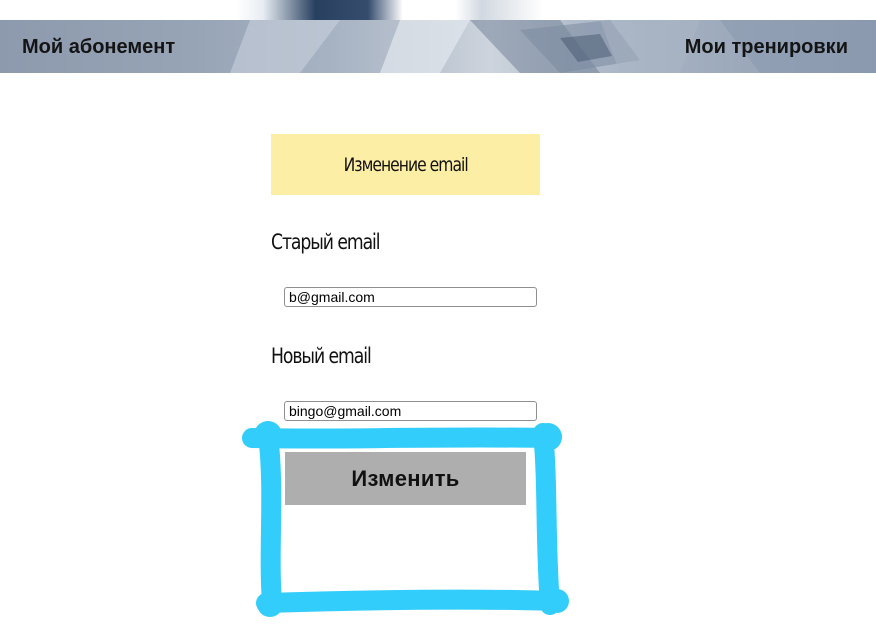 The width and height of the screenshot is (876, 629). Describe the element at coordinates (766, 47) in the screenshot. I see `nav-link-my-workouts: Мои тренировки` at that location.